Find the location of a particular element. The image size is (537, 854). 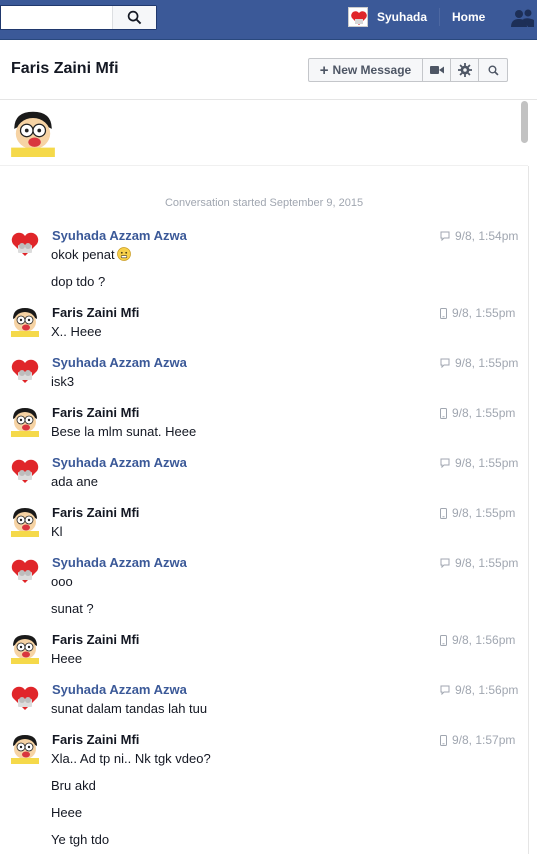

friends-icon is located at coordinates (522, 18).